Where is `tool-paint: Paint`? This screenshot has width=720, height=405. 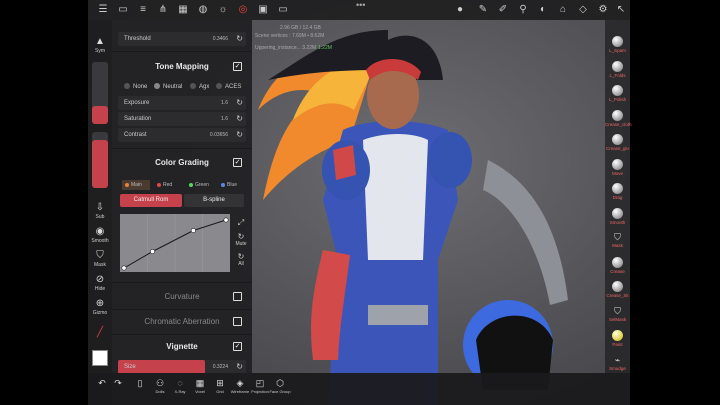
tool-paint: Paint is located at coordinates (617, 338).